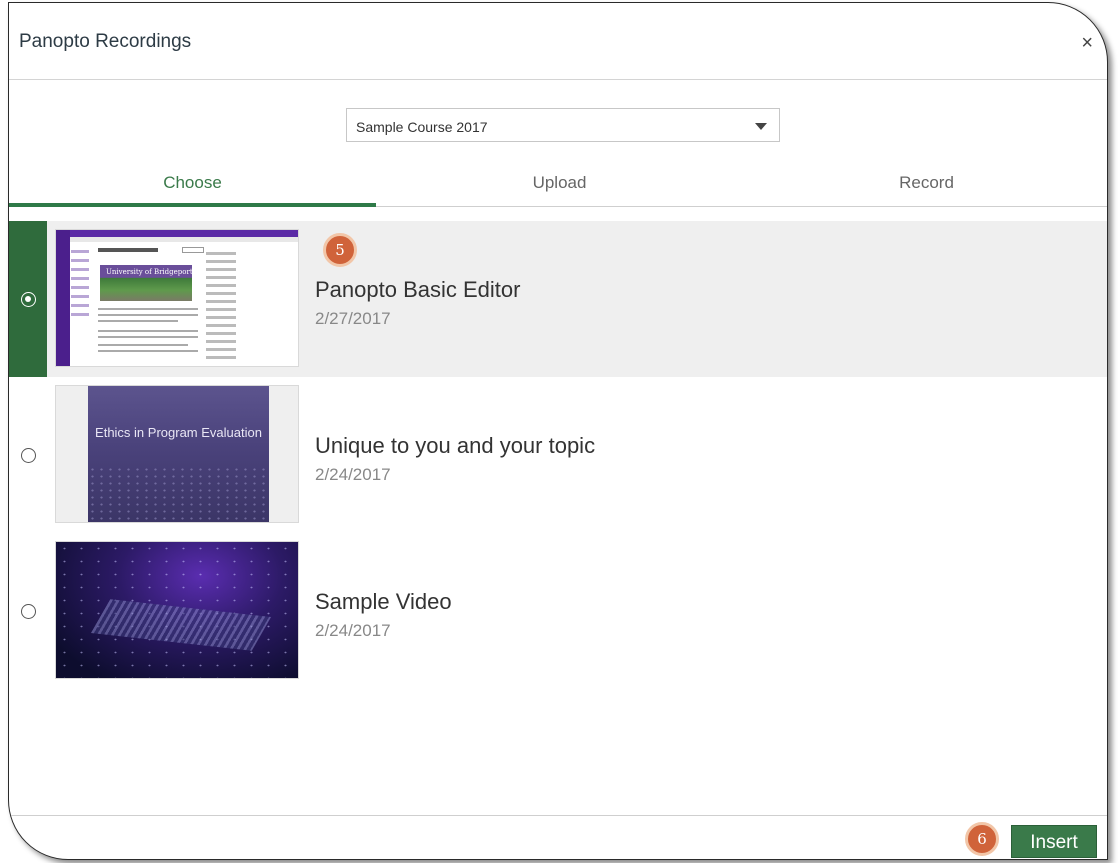  I want to click on thumbnail-pattern, so click(178, 494).